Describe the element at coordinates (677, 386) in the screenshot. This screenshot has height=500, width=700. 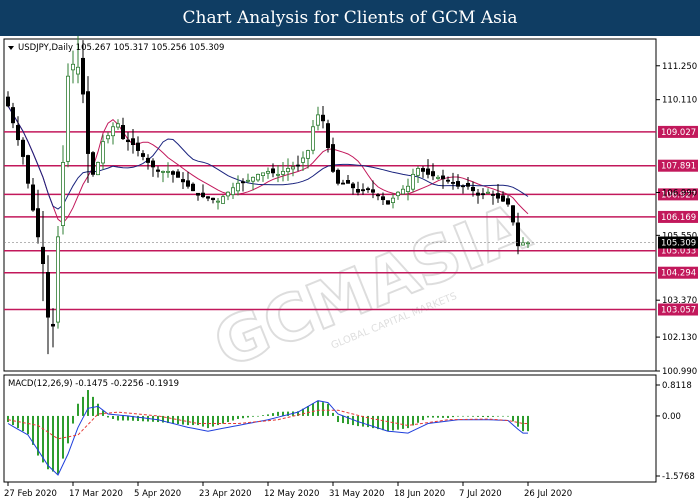
I see `macd-y-tick-label: 0.8118` at that location.